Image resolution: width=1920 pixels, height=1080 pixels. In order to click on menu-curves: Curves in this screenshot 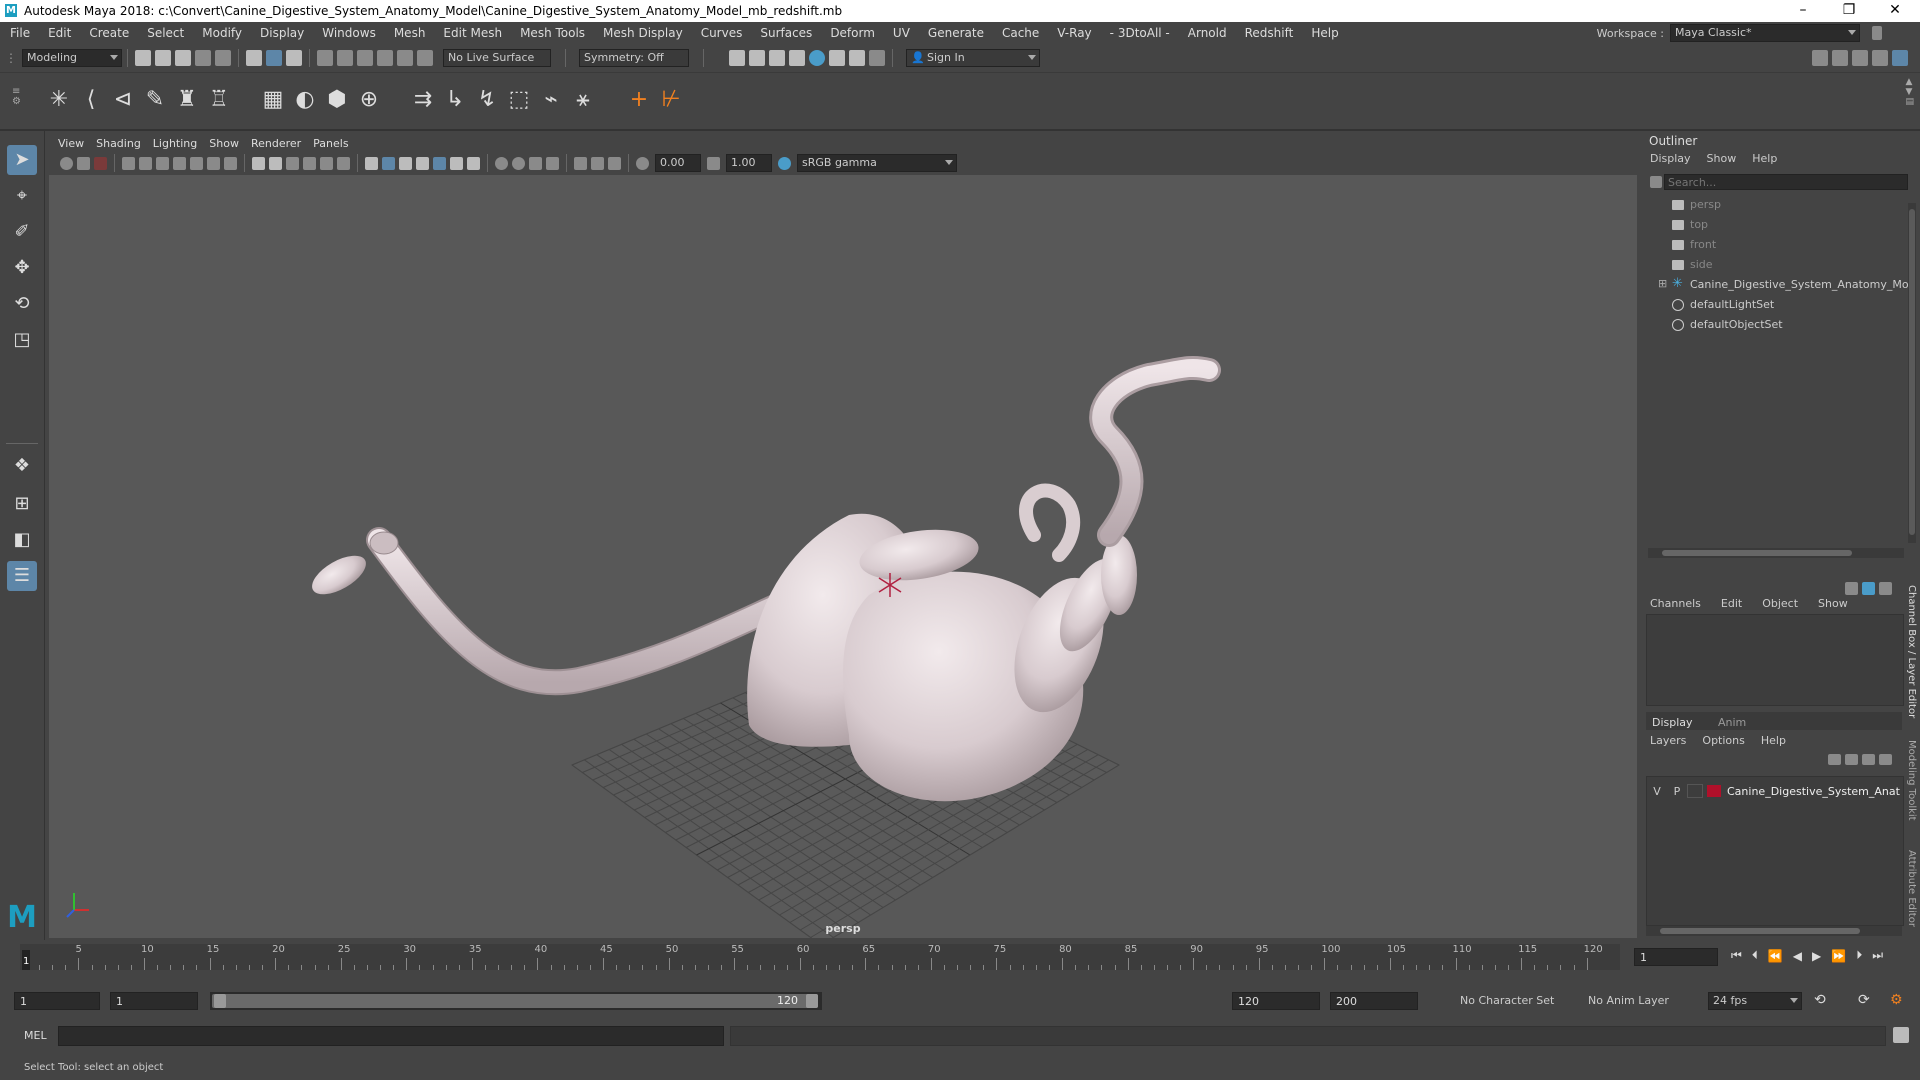, I will do `click(722, 33)`.